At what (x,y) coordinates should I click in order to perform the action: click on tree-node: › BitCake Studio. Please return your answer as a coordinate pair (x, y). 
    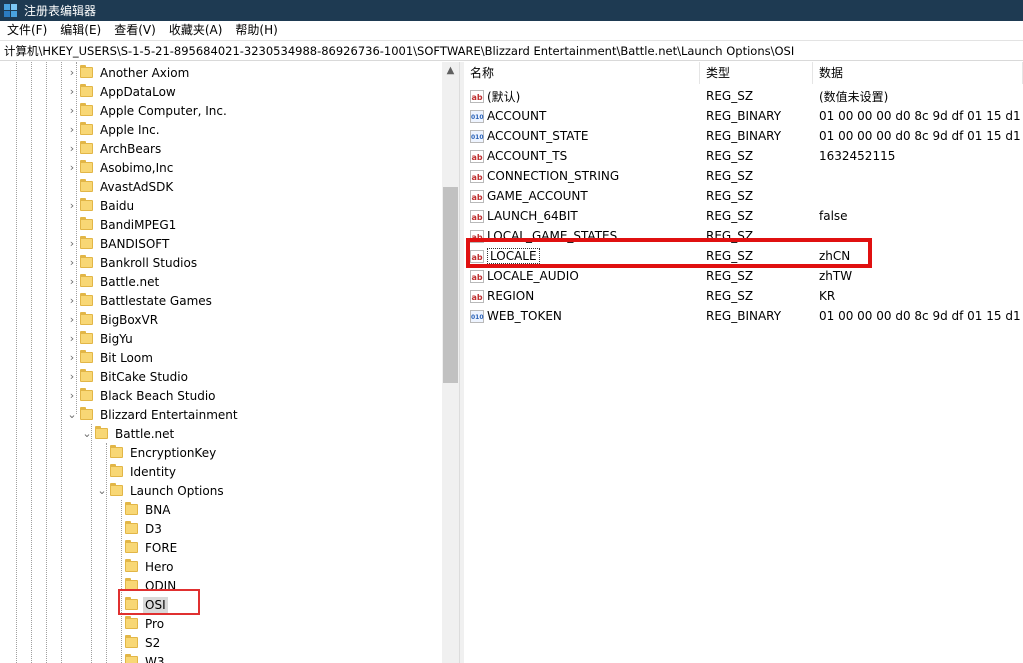
    Looking at the image, I should click on (128, 376).